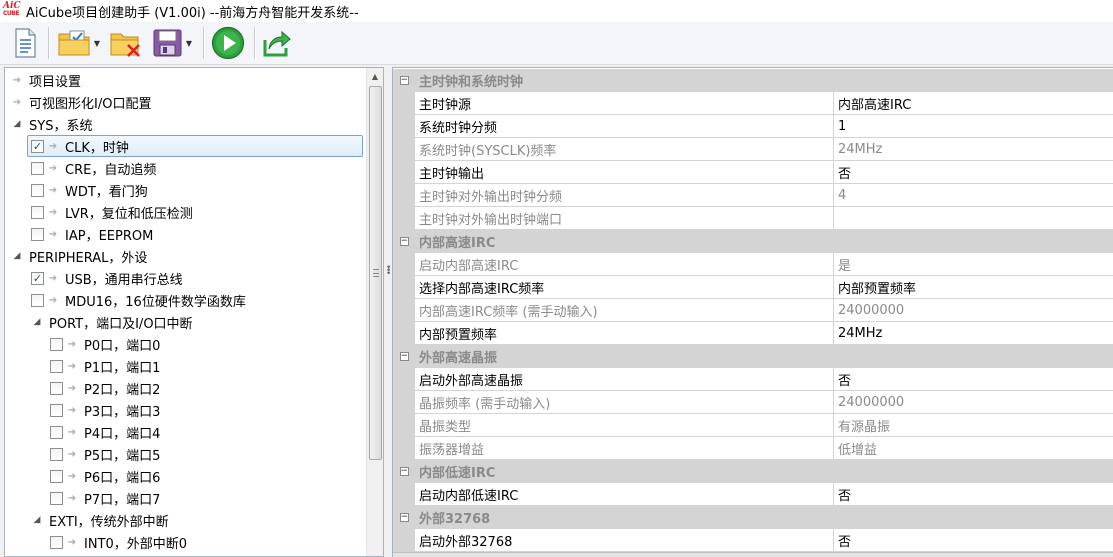 The width and height of the screenshot is (1113, 557). I want to click on property-category: − 内部低速IRC, so click(753, 471).